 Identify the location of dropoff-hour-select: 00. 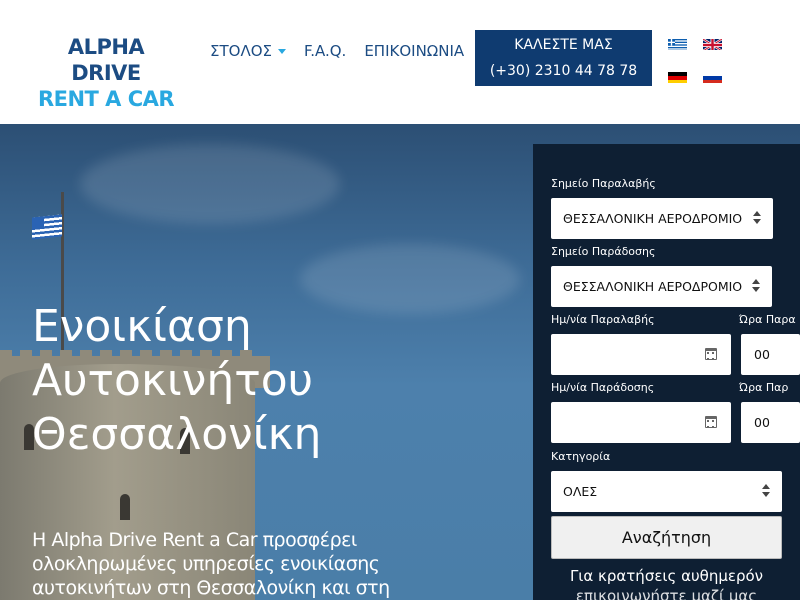
(770, 422).